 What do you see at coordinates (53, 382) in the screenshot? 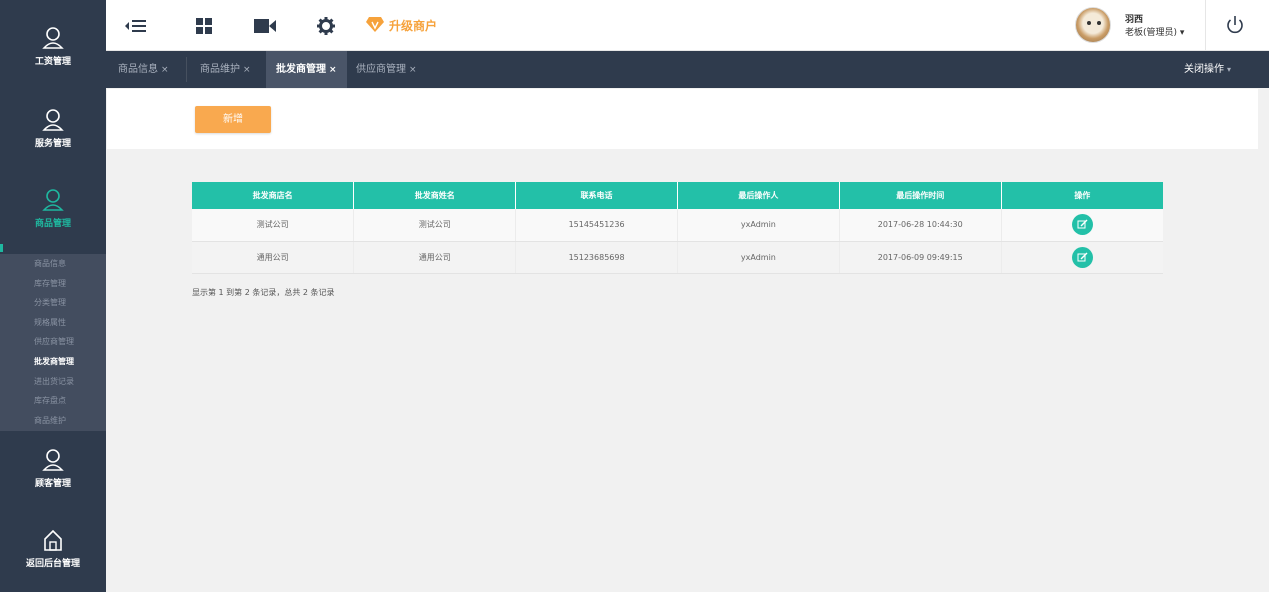
I see `submenu-item: 进出货记录` at bounding box center [53, 382].